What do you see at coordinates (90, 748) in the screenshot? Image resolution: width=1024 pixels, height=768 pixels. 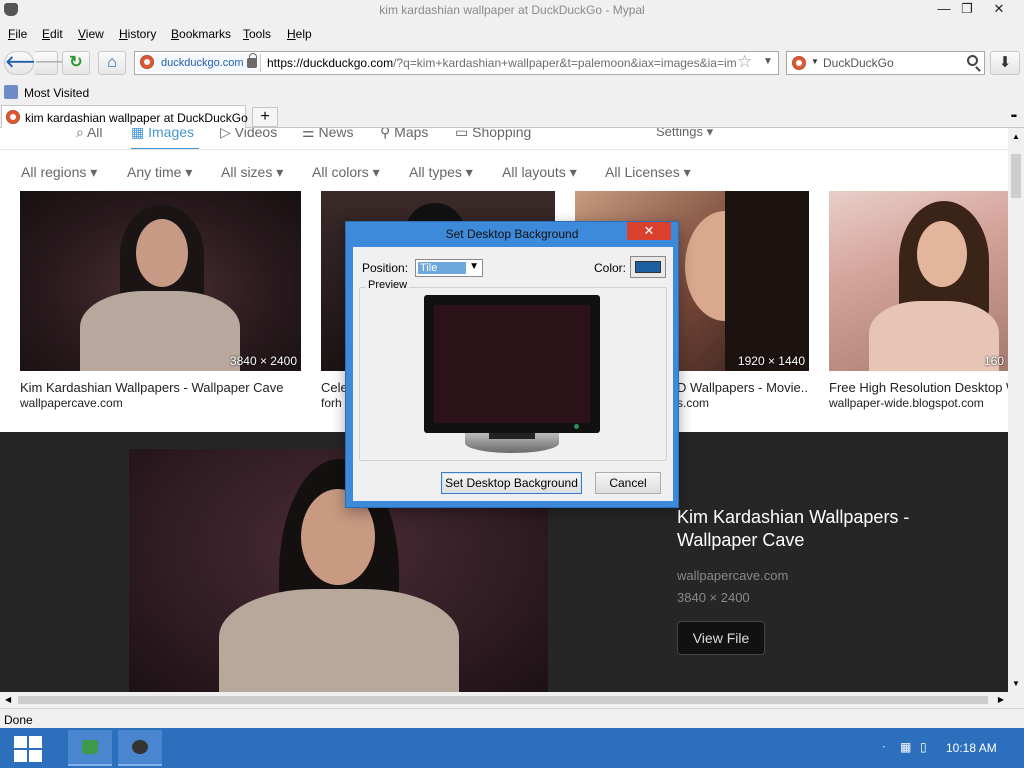 I see `taskbar-app-explorer` at bounding box center [90, 748].